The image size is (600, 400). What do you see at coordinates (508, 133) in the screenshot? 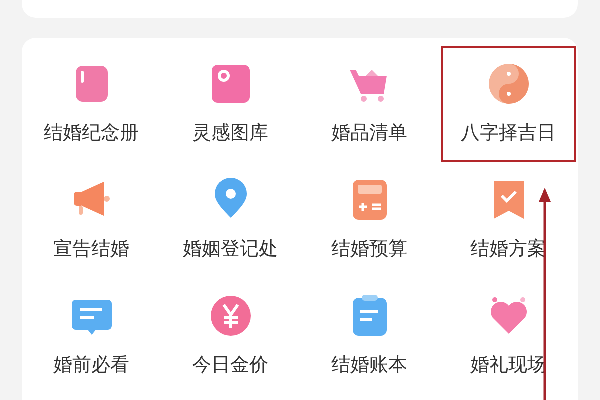
I see `item-label: 八字择吉日` at bounding box center [508, 133].